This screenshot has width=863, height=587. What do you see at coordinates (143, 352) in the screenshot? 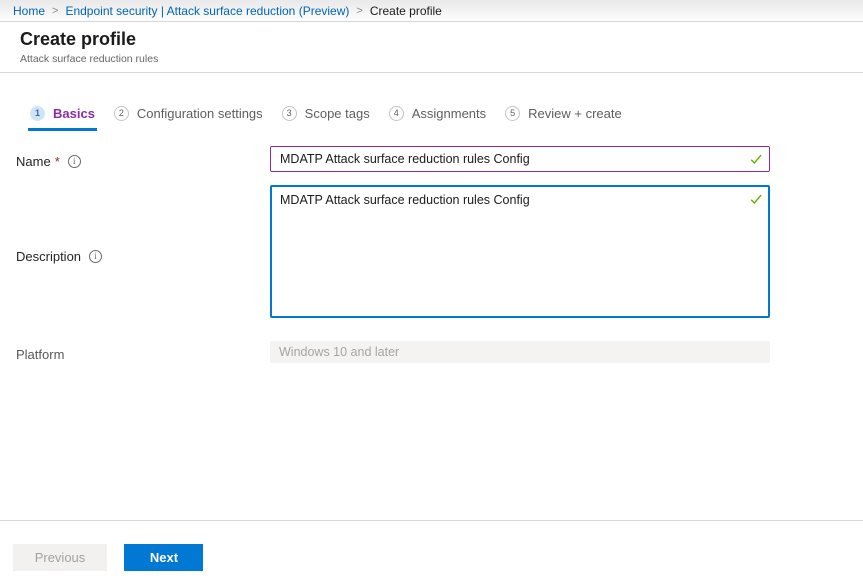
I see `platform-label: Platform` at bounding box center [143, 352].